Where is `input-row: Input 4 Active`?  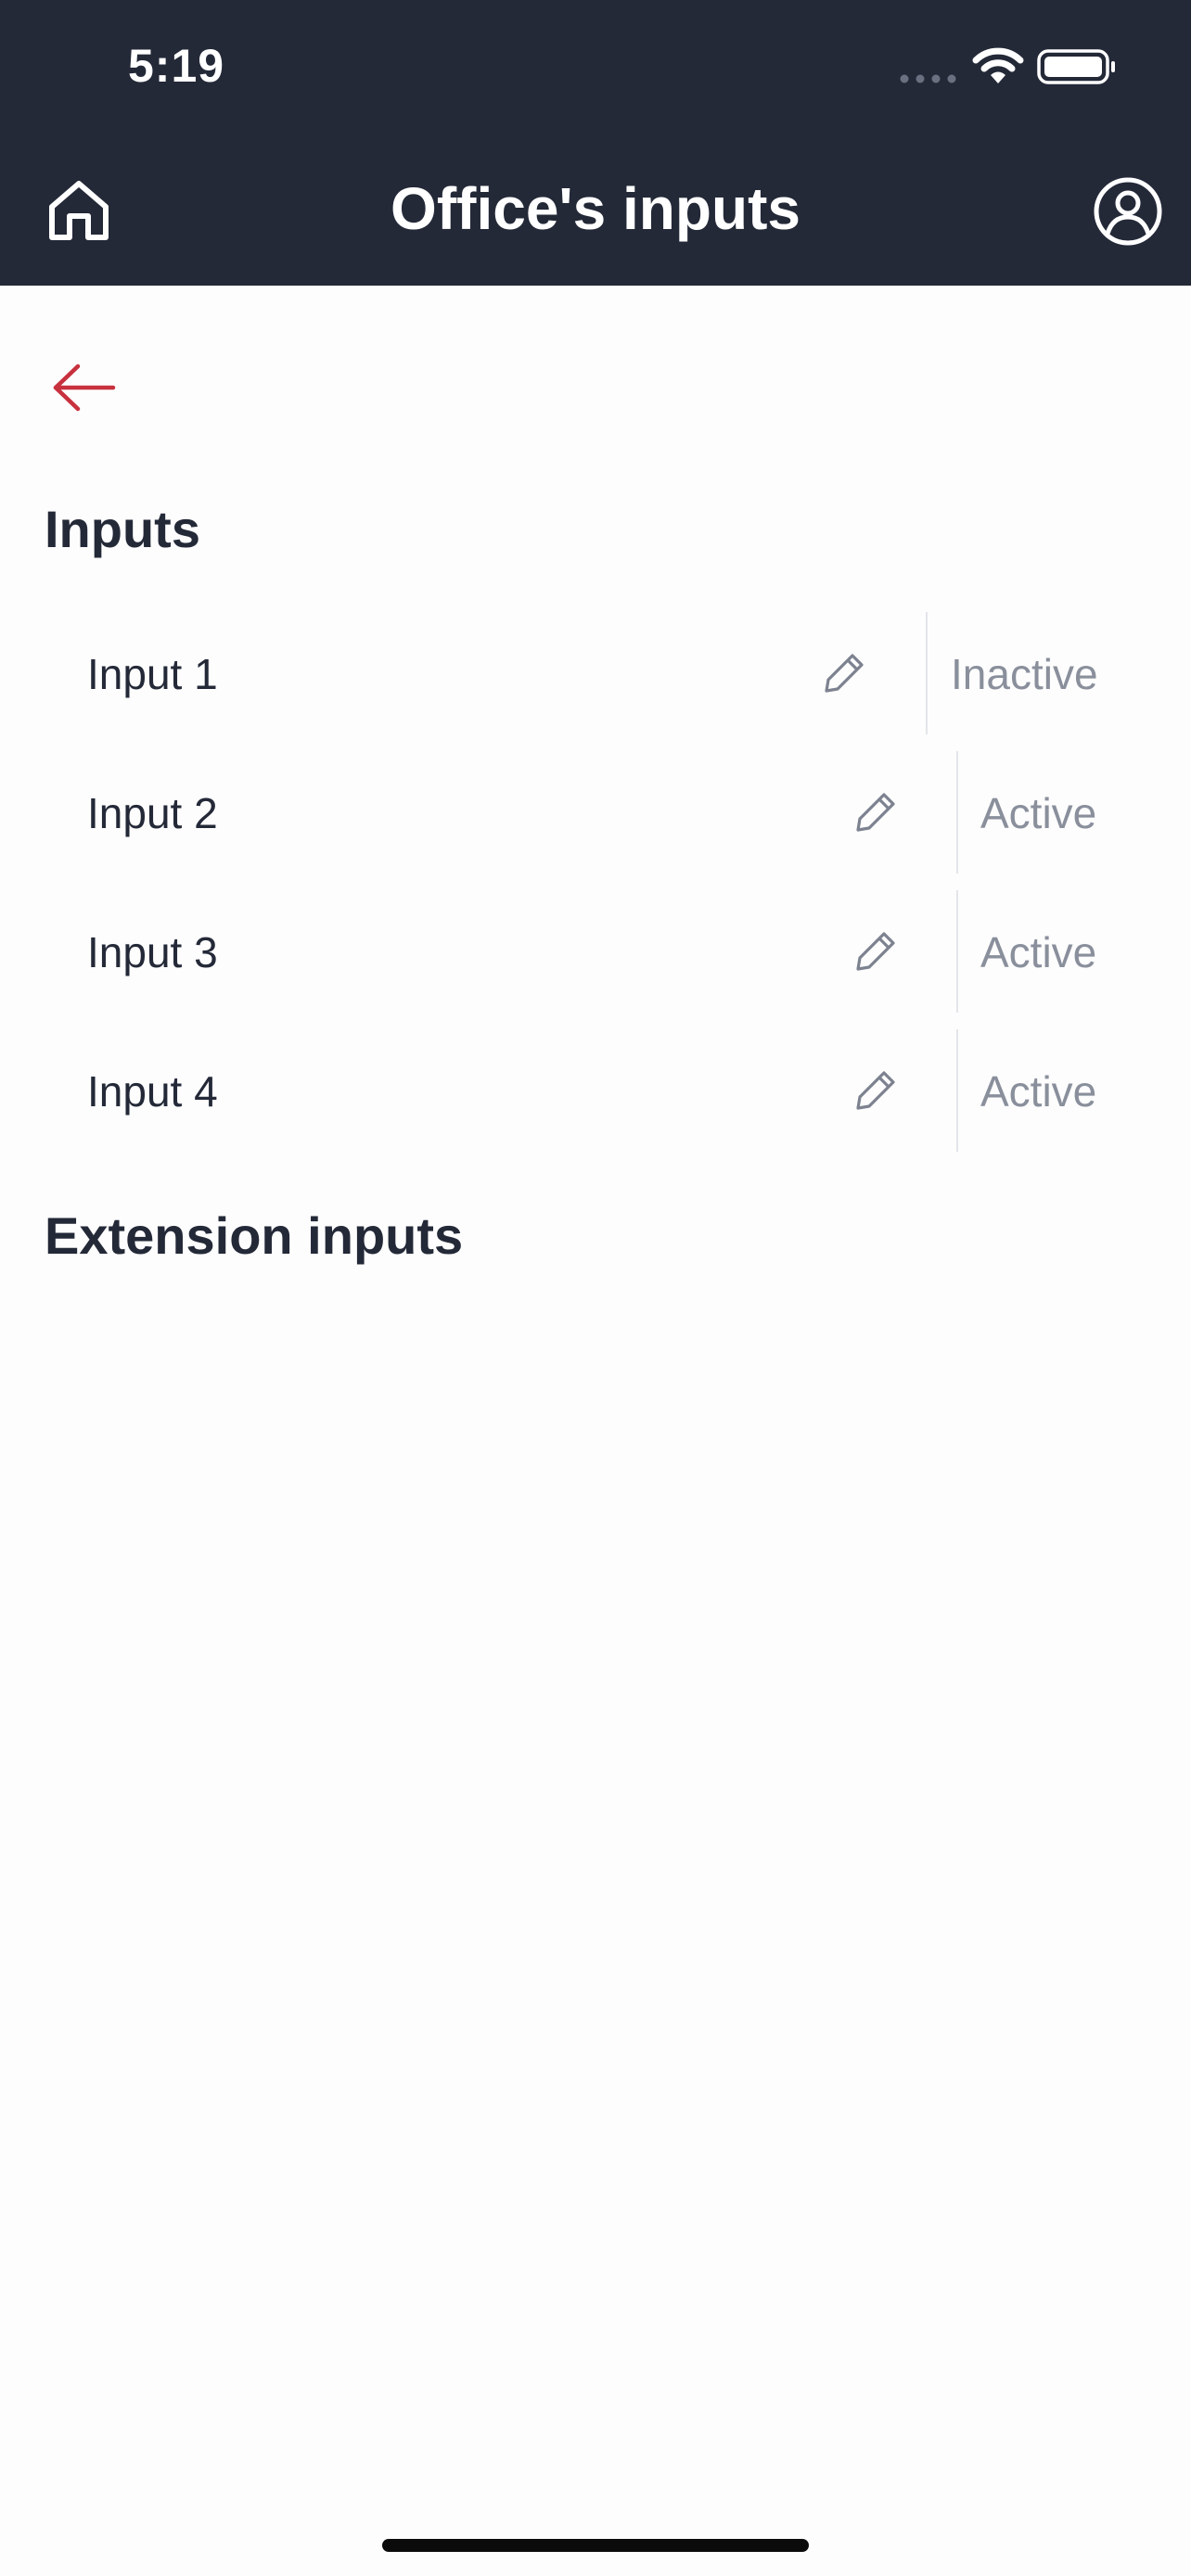
input-row: Input 4 Active is located at coordinates (595, 1090).